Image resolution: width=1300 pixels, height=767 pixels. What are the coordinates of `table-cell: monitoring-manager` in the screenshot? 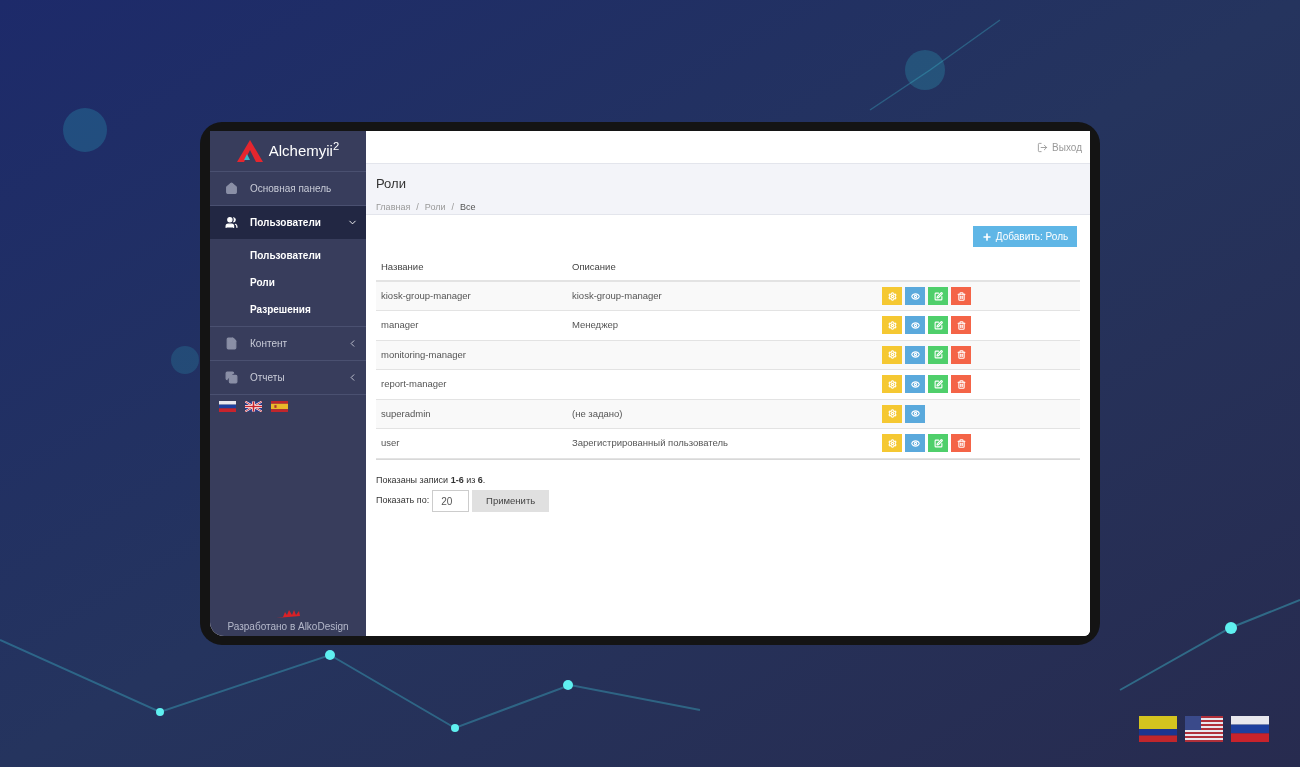 It's located at (471, 355).